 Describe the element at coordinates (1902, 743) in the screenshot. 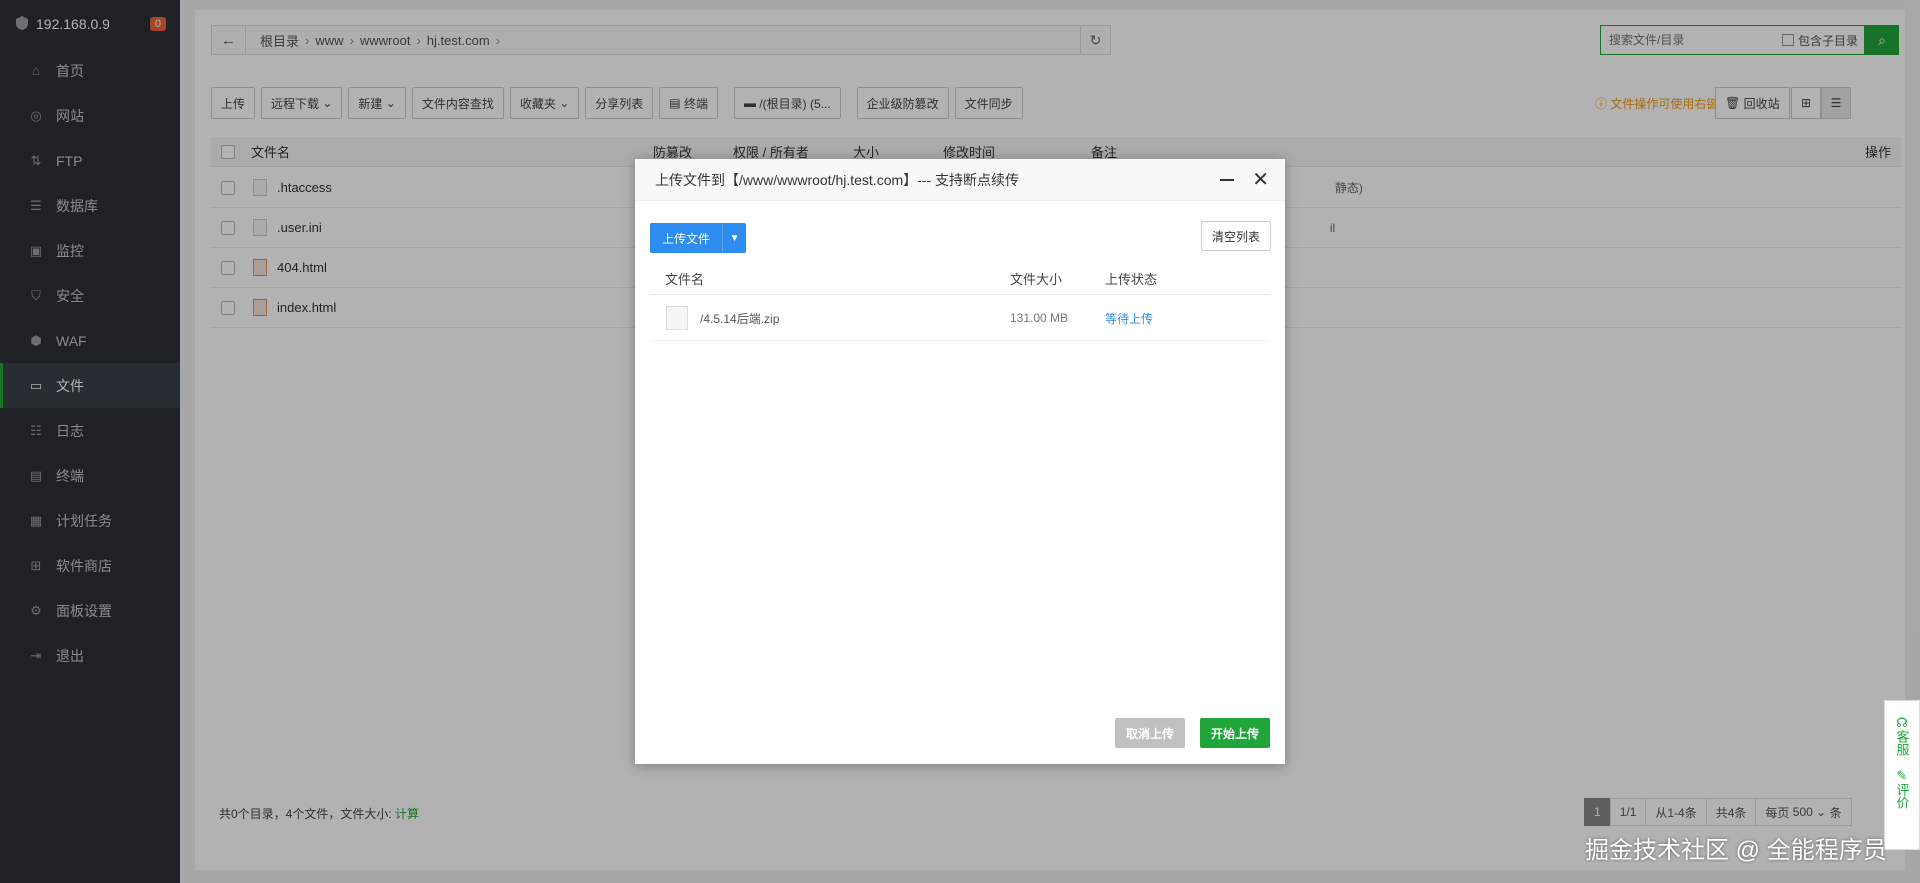

I see `service-label: 客服` at that location.